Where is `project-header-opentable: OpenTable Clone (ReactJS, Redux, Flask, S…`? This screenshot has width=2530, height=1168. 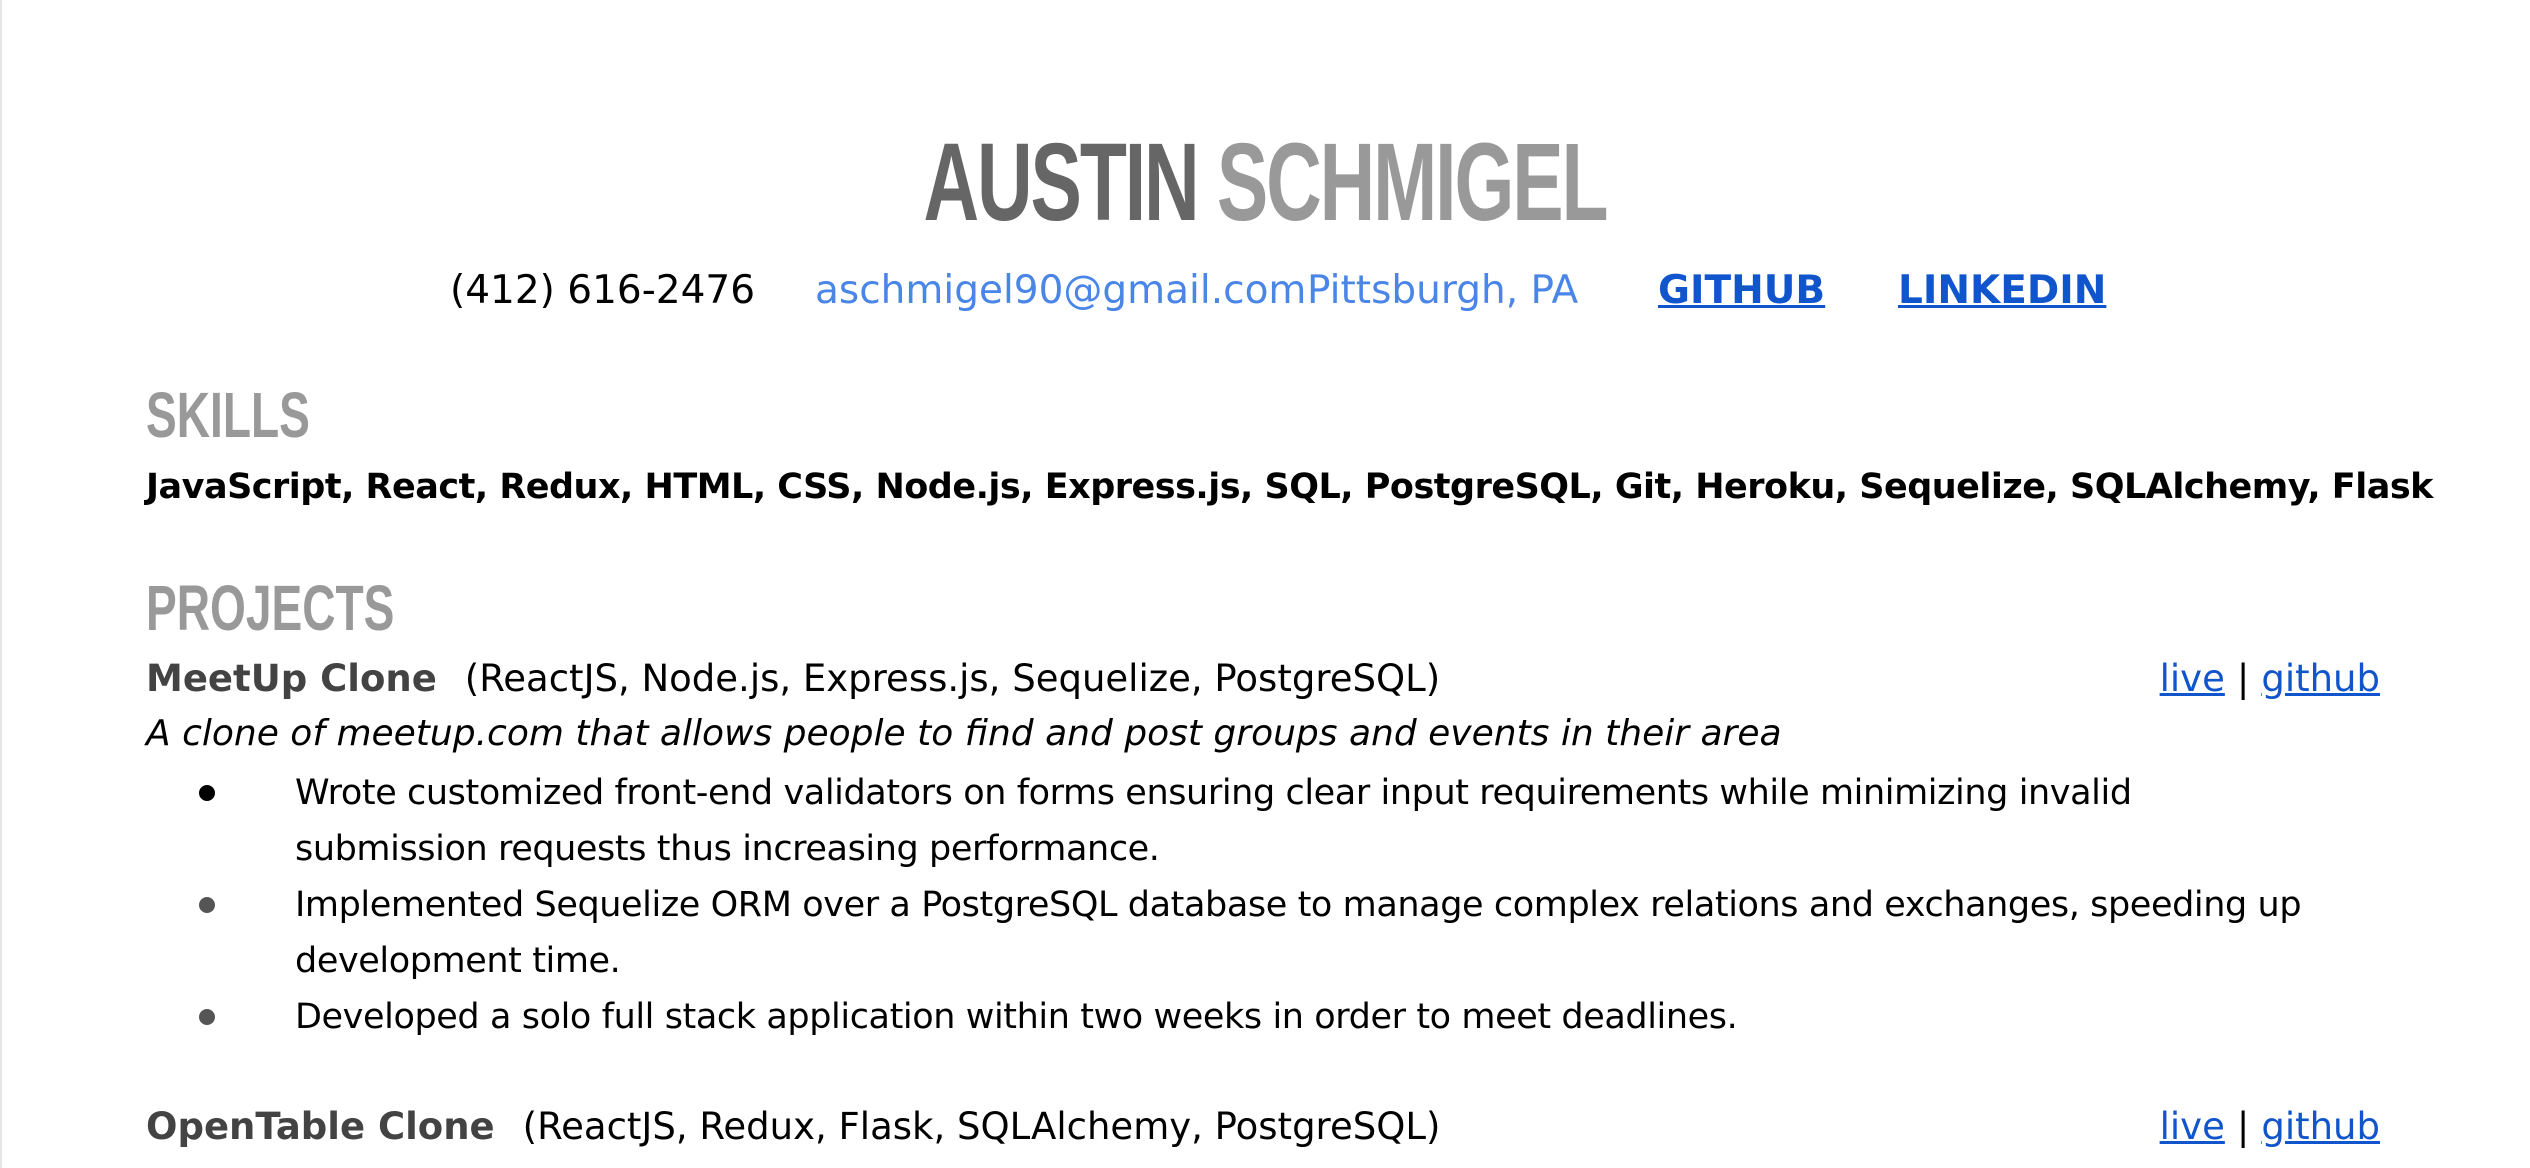
project-header-opentable: OpenTable Clone (ReactJS, Redux, Flask, S… is located at coordinates (793, 1127).